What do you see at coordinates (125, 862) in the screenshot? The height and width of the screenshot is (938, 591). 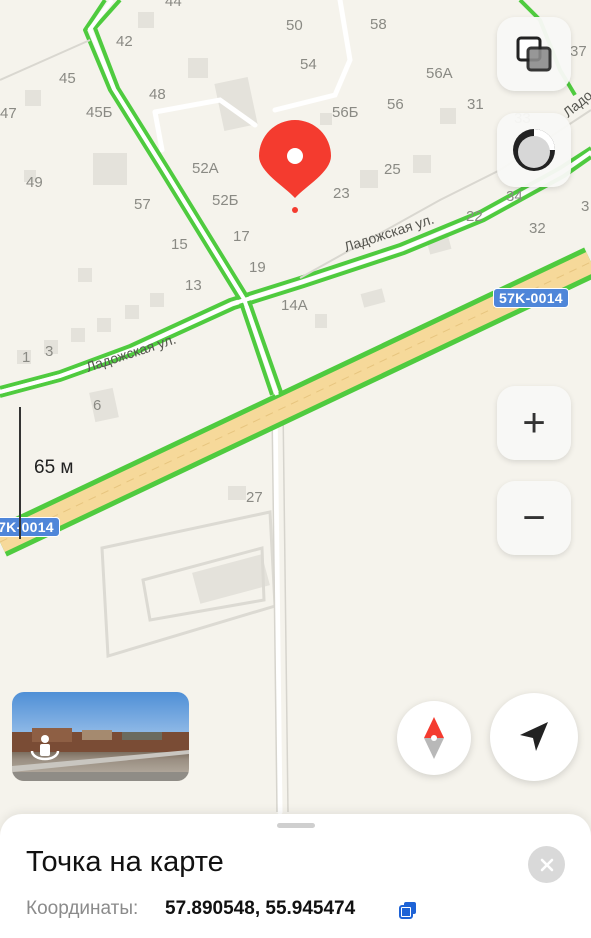 I see `sheet-title: Точка на карте` at bounding box center [125, 862].